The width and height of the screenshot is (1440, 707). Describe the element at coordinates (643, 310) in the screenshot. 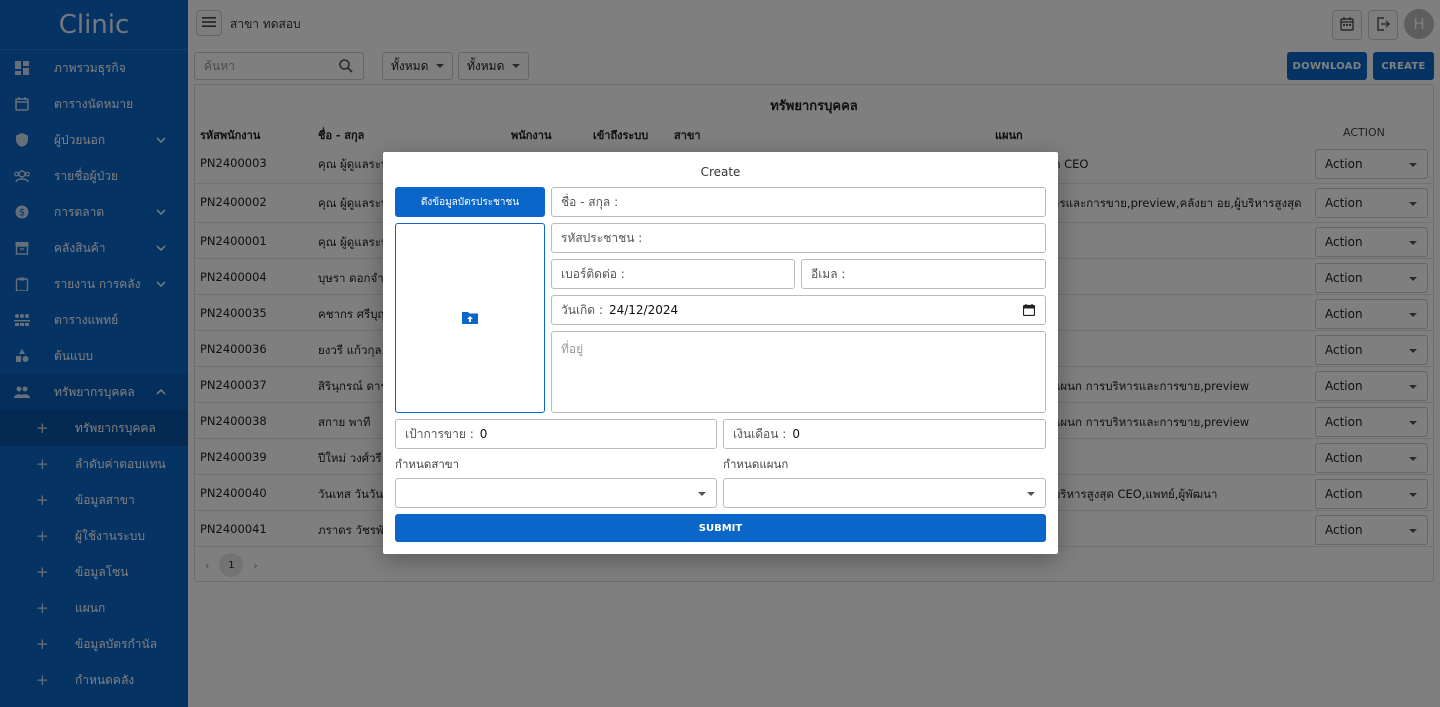

I see `birthdate-value: 24/12/2024` at that location.